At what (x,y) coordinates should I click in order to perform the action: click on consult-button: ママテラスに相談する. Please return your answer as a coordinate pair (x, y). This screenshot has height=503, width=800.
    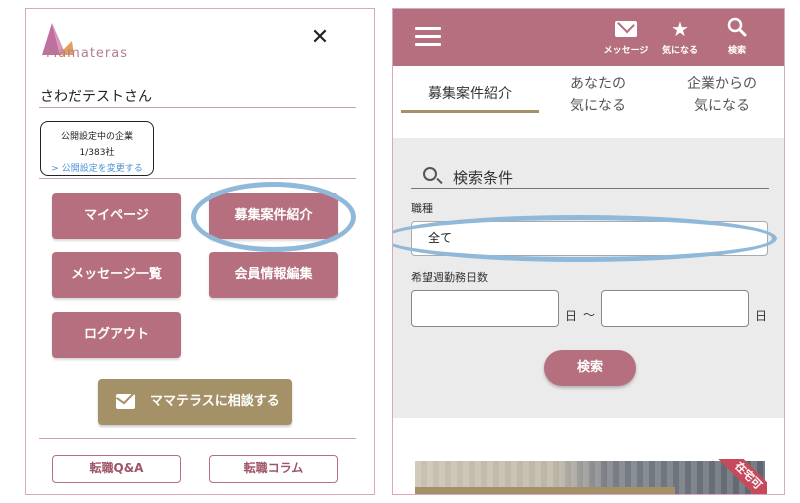
    Looking at the image, I should click on (195, 402).